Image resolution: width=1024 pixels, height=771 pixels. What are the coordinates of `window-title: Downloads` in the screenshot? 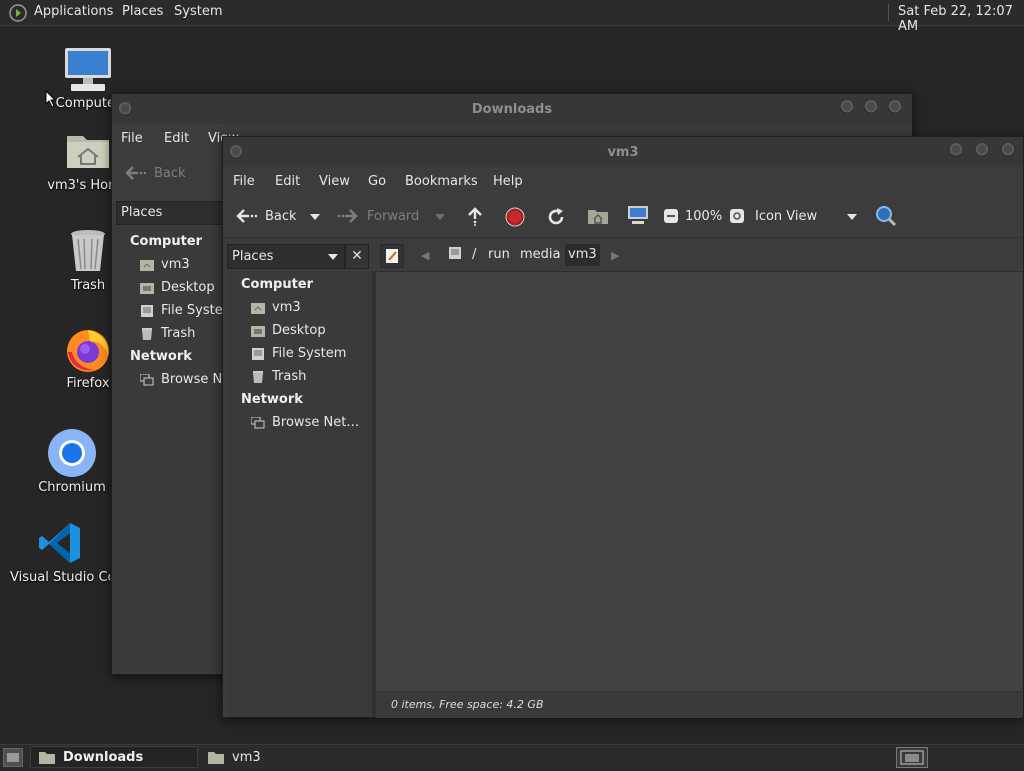 It's located at (512, 109).